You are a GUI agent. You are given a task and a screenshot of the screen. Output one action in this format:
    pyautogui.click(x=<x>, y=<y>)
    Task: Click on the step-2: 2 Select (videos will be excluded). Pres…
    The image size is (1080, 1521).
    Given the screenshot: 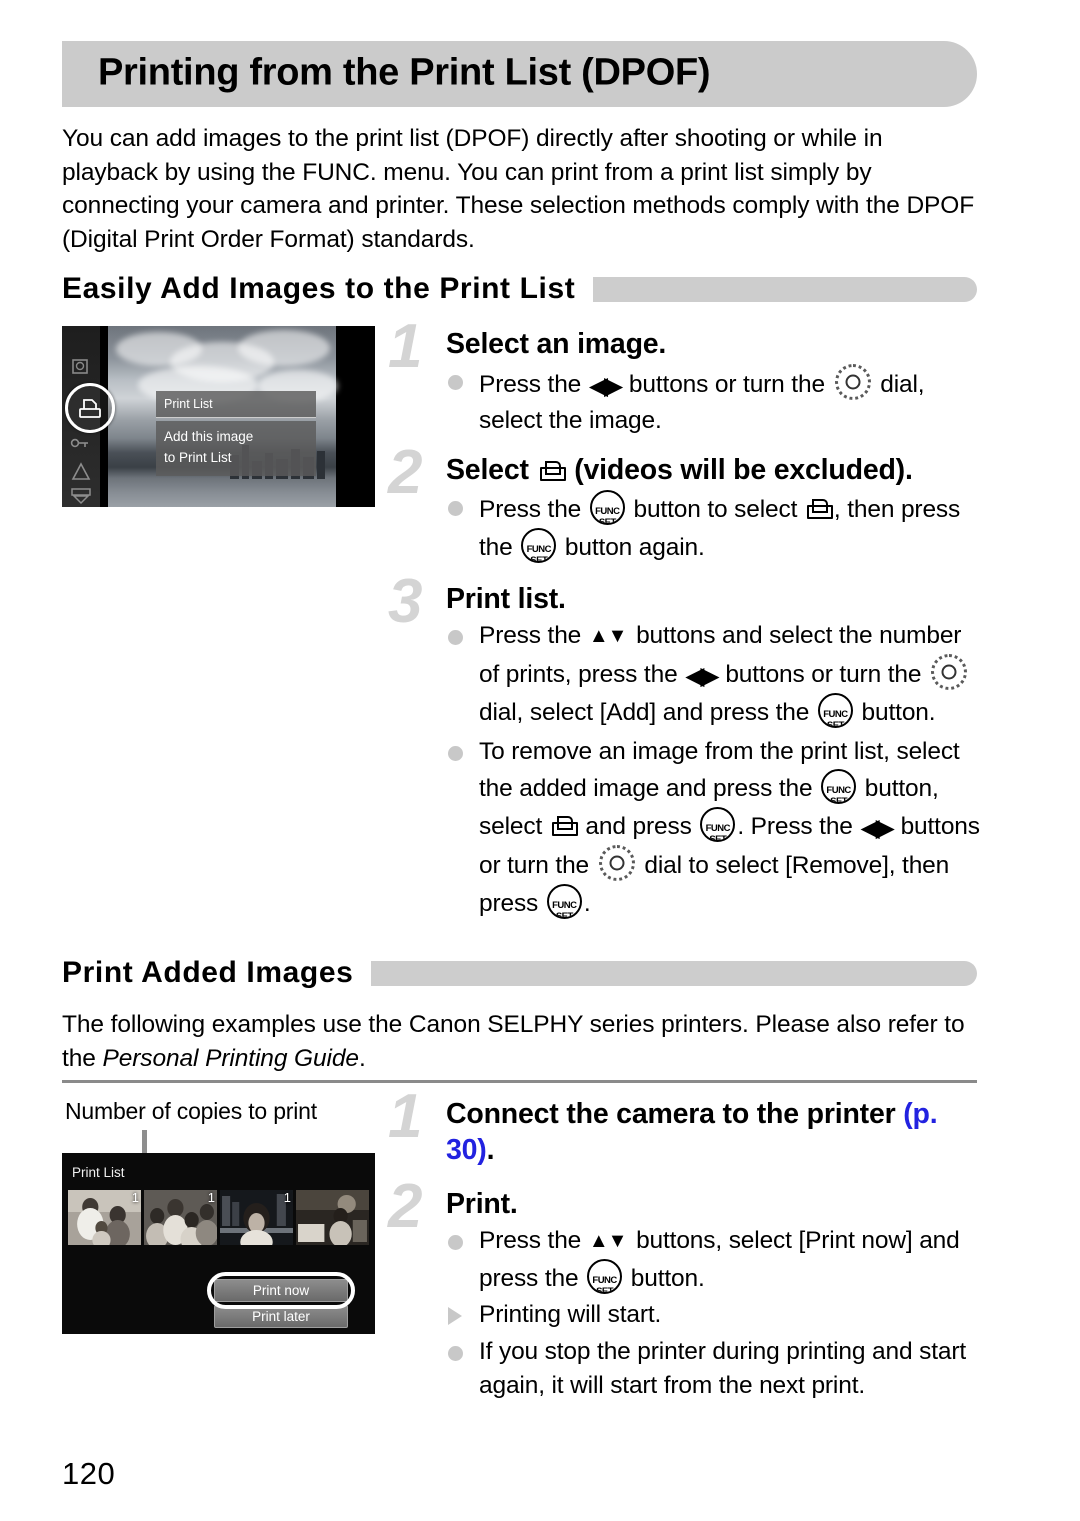 What is the action you would take?
    pyautogui.click(x=688, y=503)
    